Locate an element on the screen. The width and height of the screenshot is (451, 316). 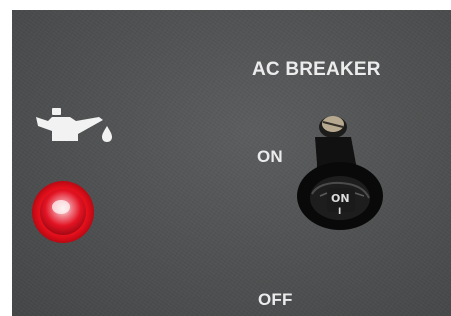
breaker-on-label: ON is located at coordinates (270, 156).